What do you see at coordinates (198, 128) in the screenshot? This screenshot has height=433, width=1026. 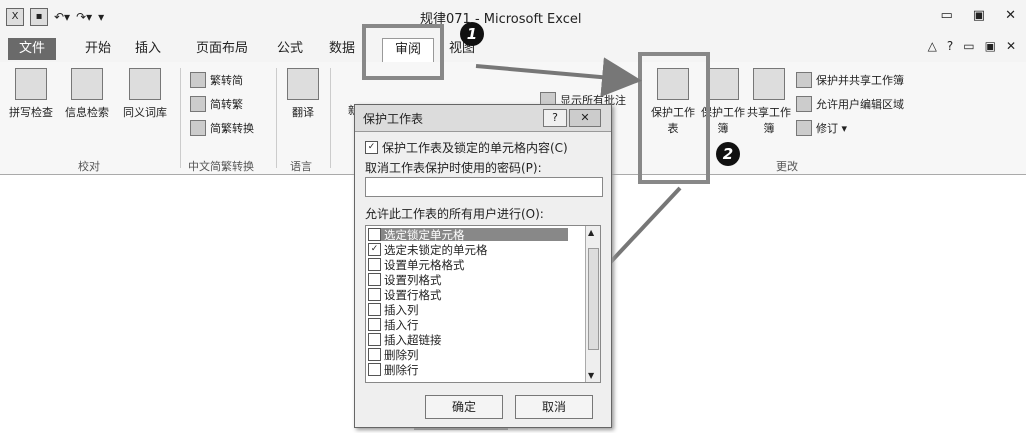 I see `convert-icon` at bounding box center [198, 128].